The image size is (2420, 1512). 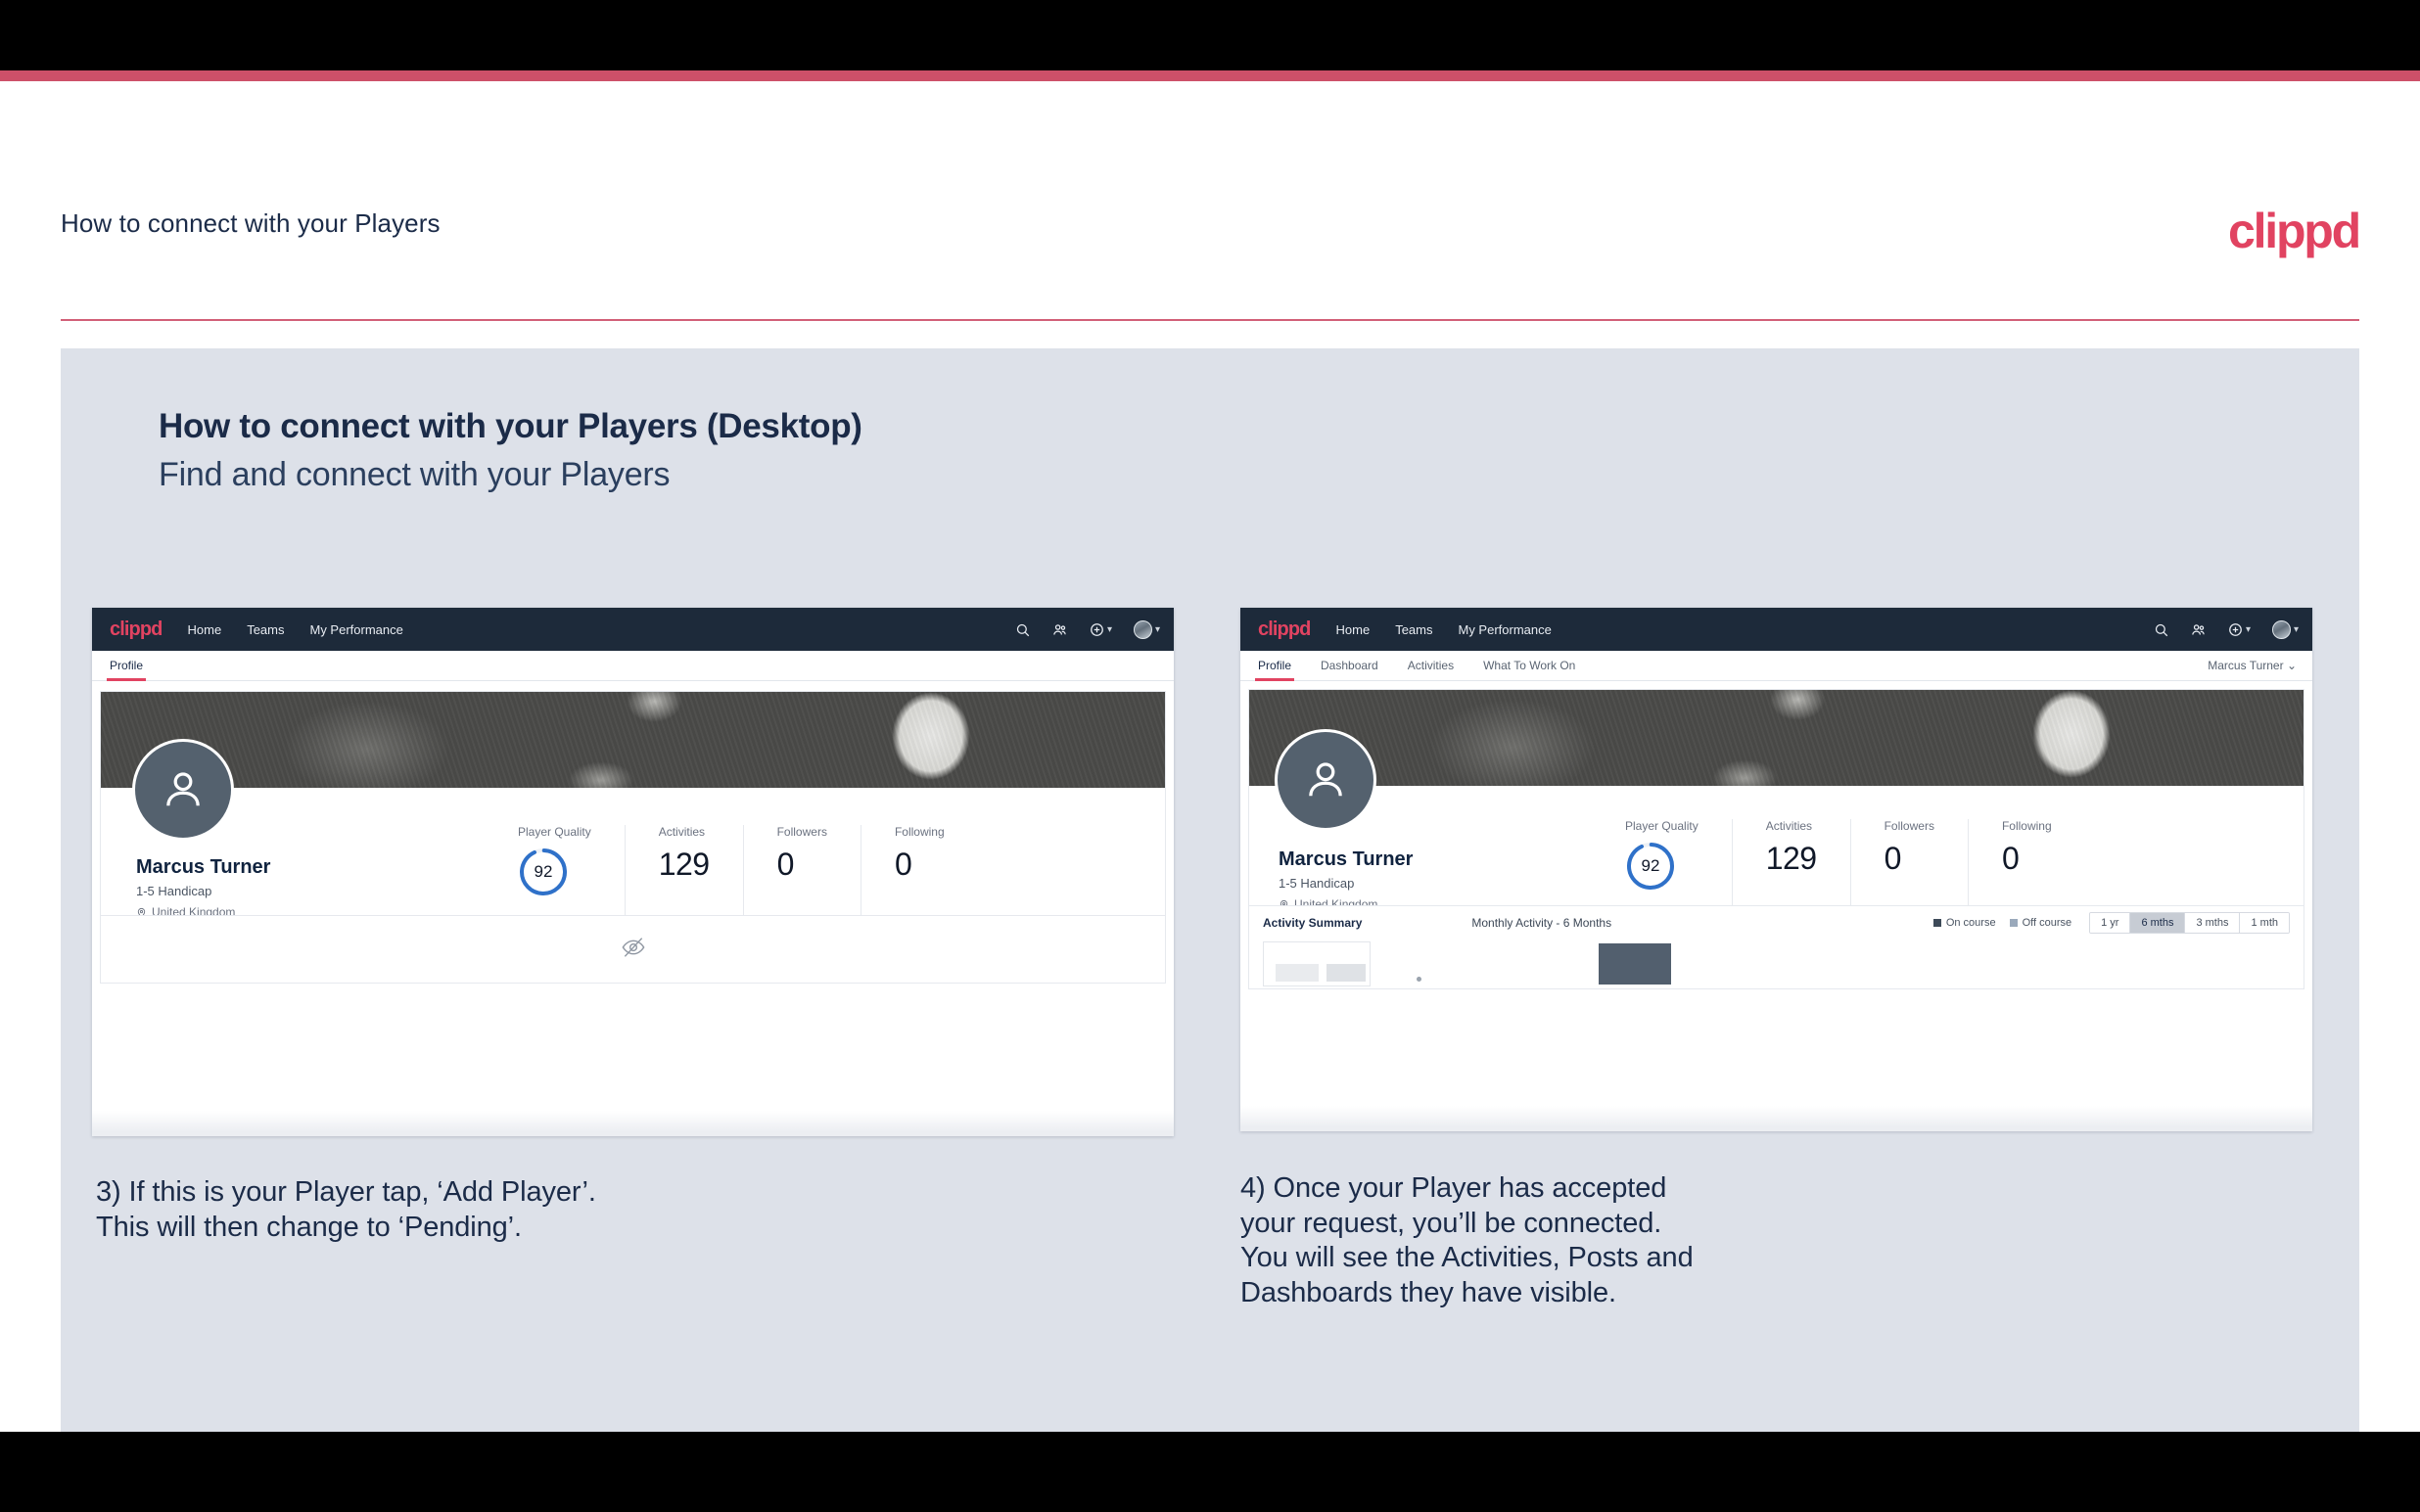 I want to click on hidden-content-panel-left, so click(x=633, y=949).